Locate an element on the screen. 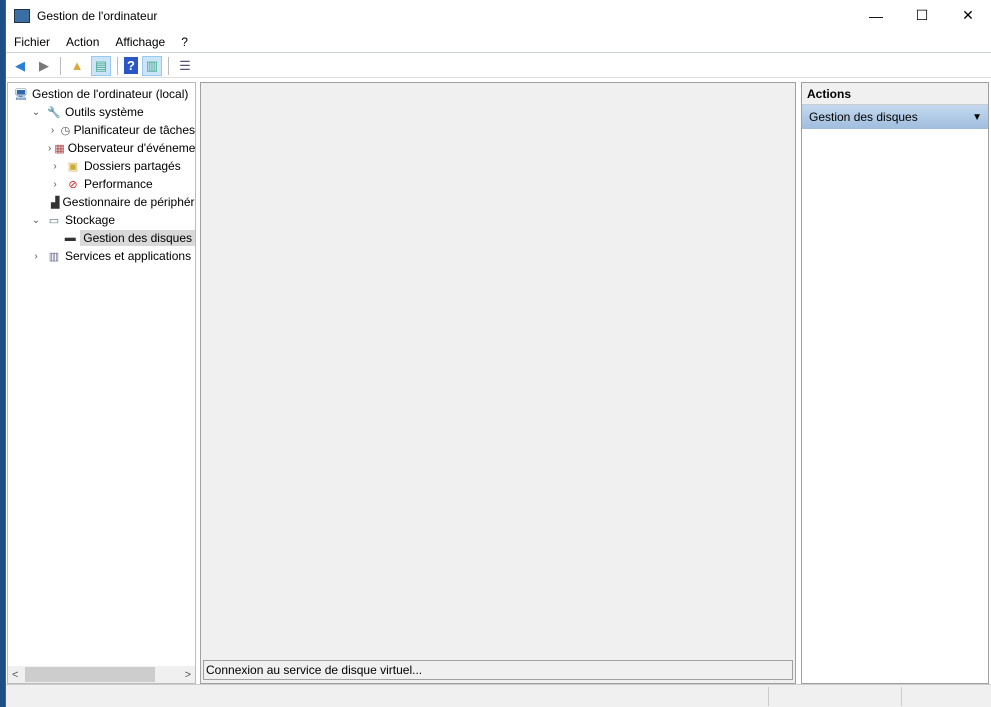 This screenshot has width=991, height=707. tools-icon: 🔧 is located at coordinates (54, 112).